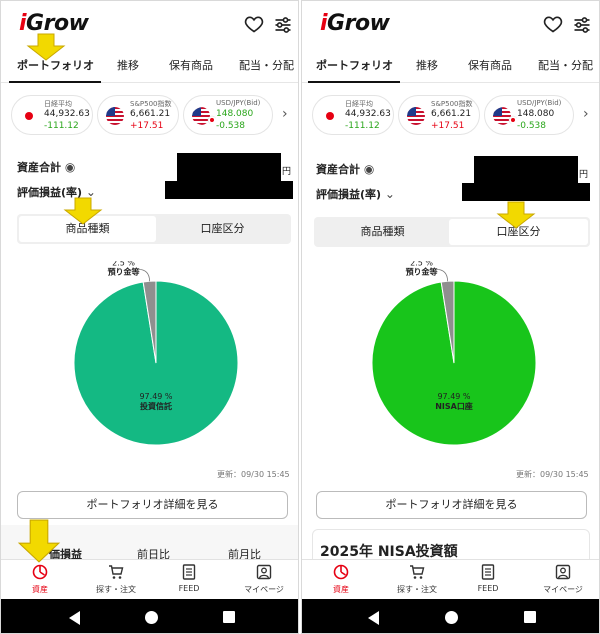 The width and height of the screenshot is (600, 634). Describe the element at coordinates (231, 126) in the screenshot. I see `market-change: -0.538` at that location.